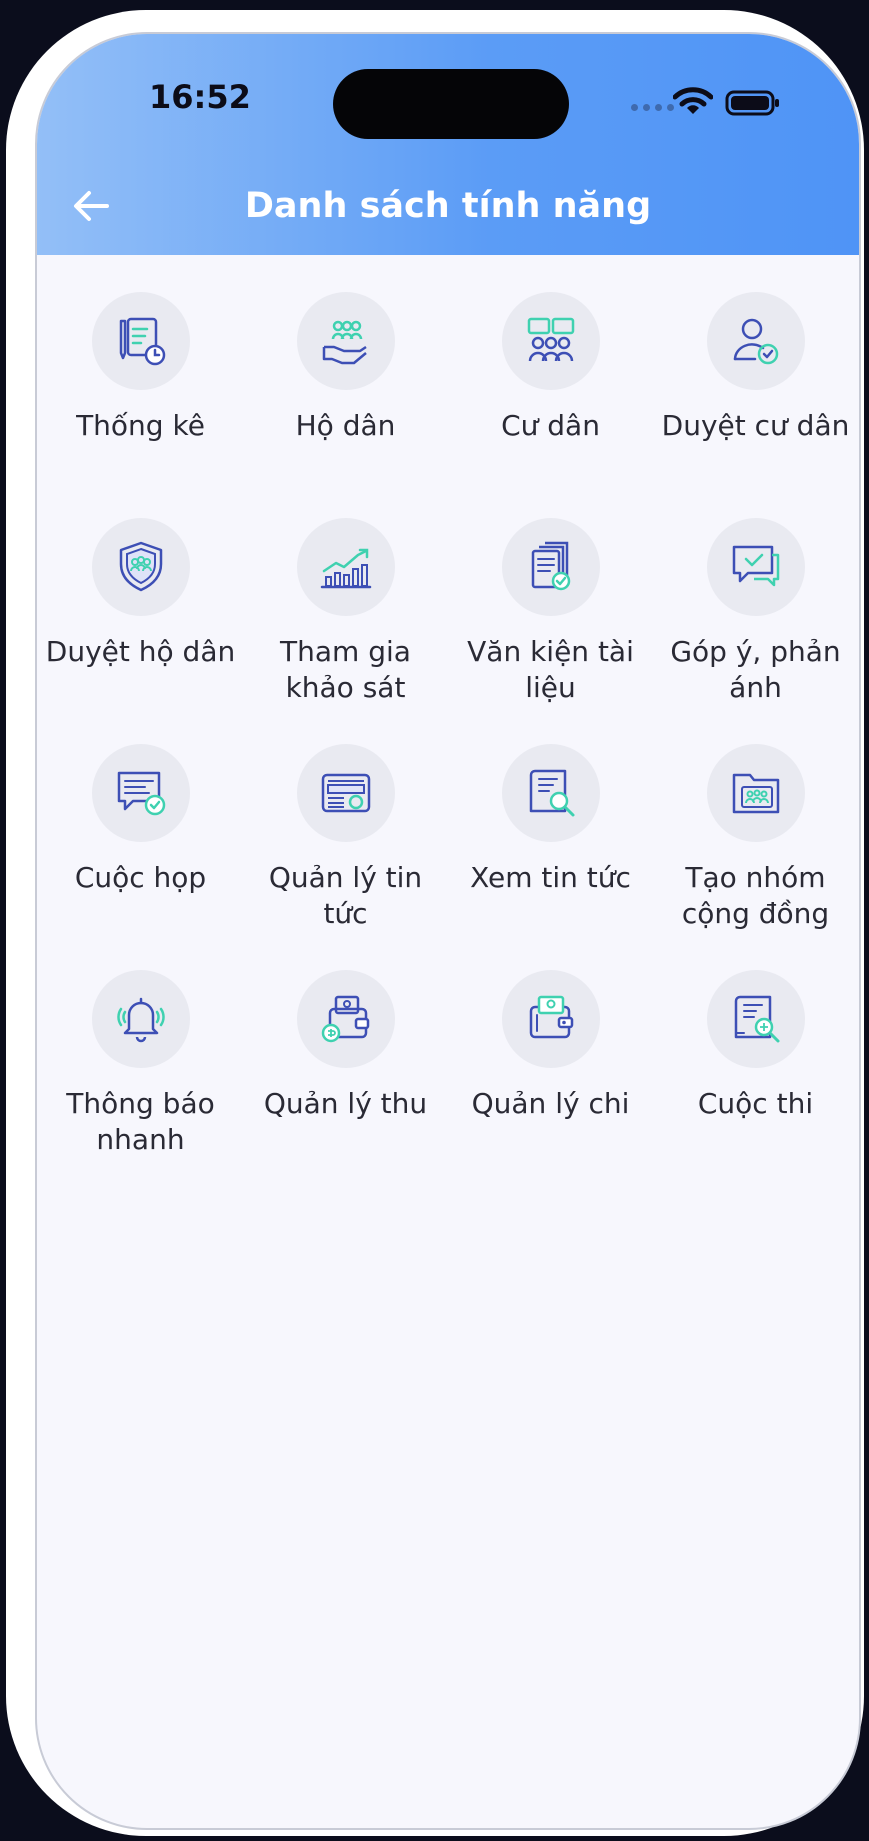 This screenshot has width=869, height=1841. I want to click on statistics-icon, so click(142, 341).